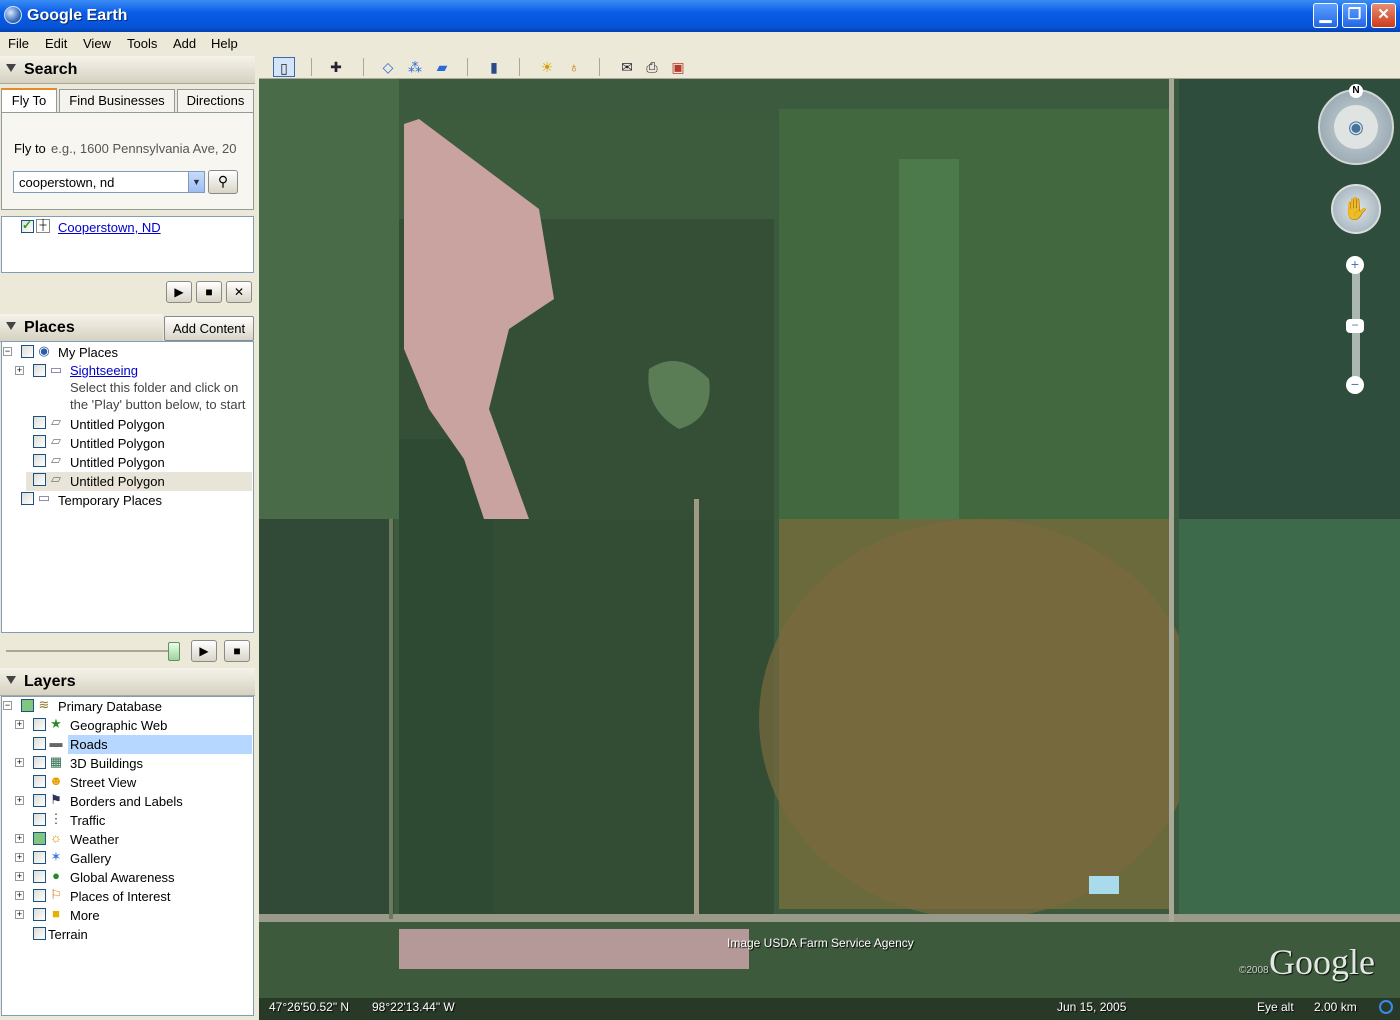 The image size is (1400, 1020). I want to click on place-sightseeing: Sightseeing, so click(104, 370).